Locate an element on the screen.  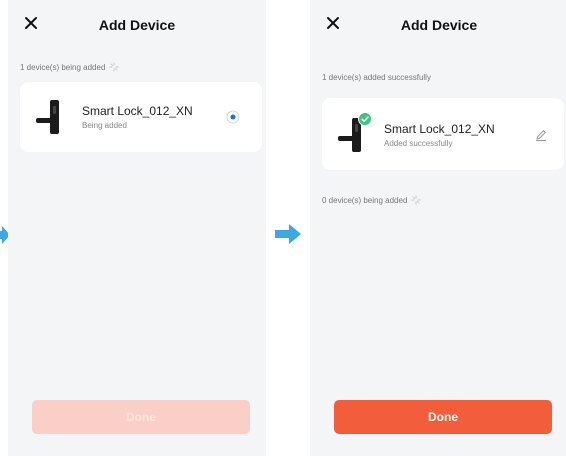
done-button: Done is located at coordinates (443, 417).